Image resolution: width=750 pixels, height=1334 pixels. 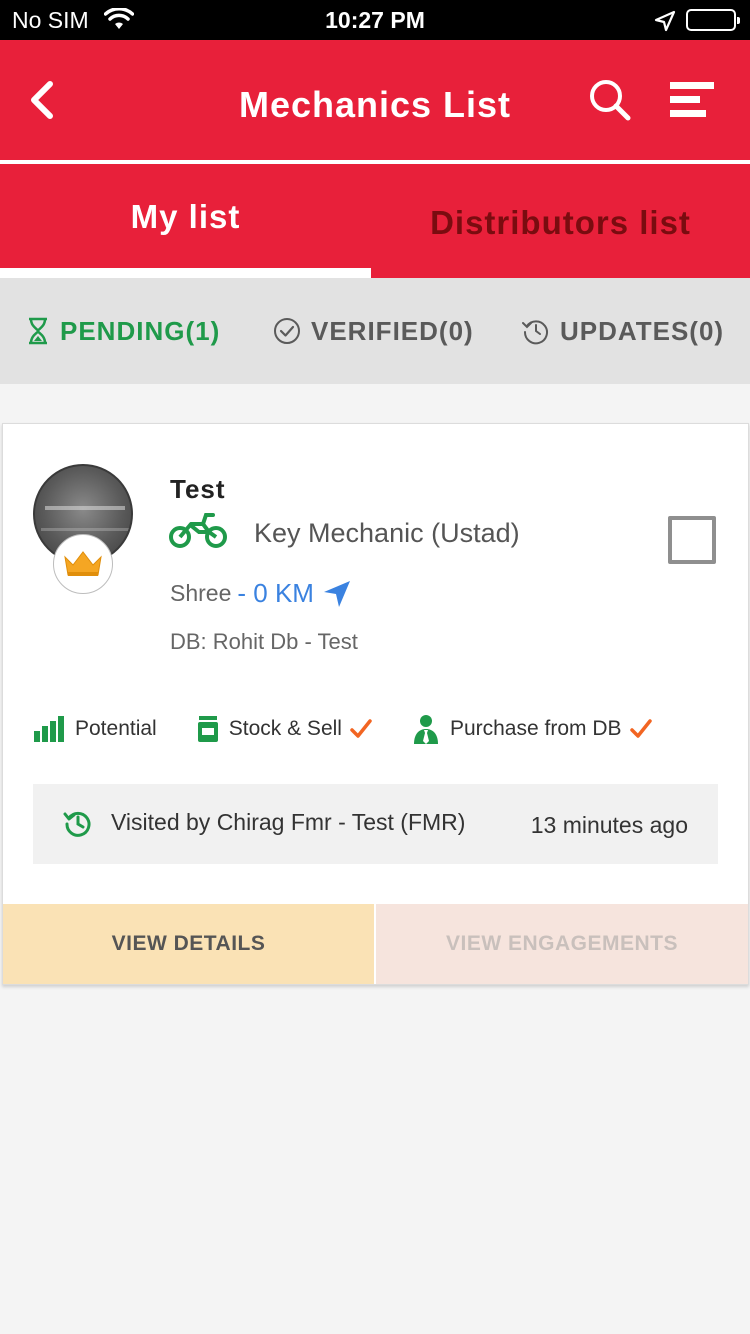 What do you see at coordinates (713, 20) in the screenshot?
I see `battery-icon` at bounding box center [713, 20].